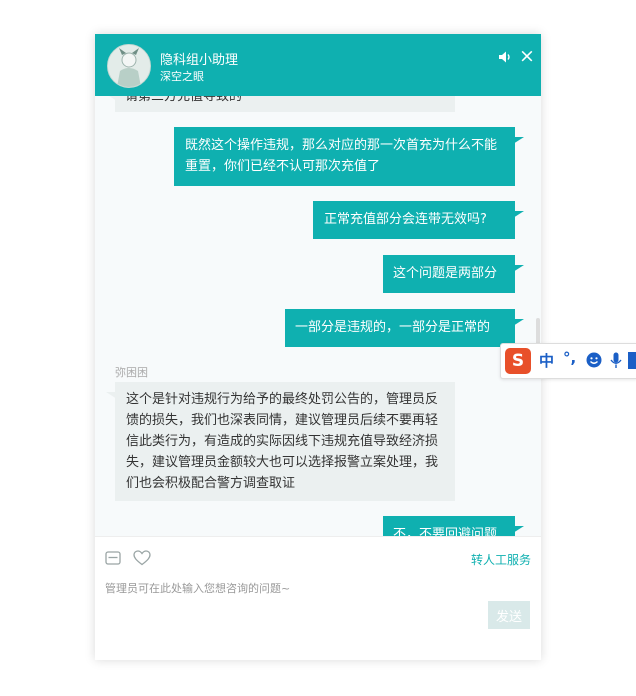 The height and width of the screenshot is (696, 636). Describe the element at coordinates (546, 360) in the screenshot. I see `ime-mode-toggle: 中` at that location.